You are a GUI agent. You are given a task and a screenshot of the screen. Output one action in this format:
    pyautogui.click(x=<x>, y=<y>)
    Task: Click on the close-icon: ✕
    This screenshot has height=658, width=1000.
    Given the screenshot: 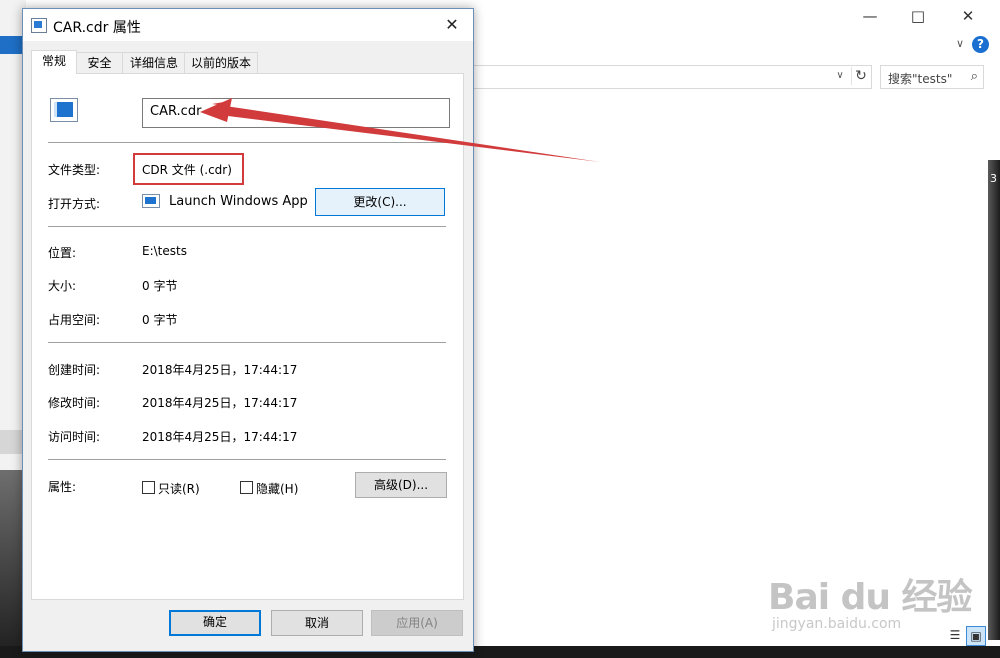 What is the action you would take?
    pyautogui.click(x=452, y=25)
    